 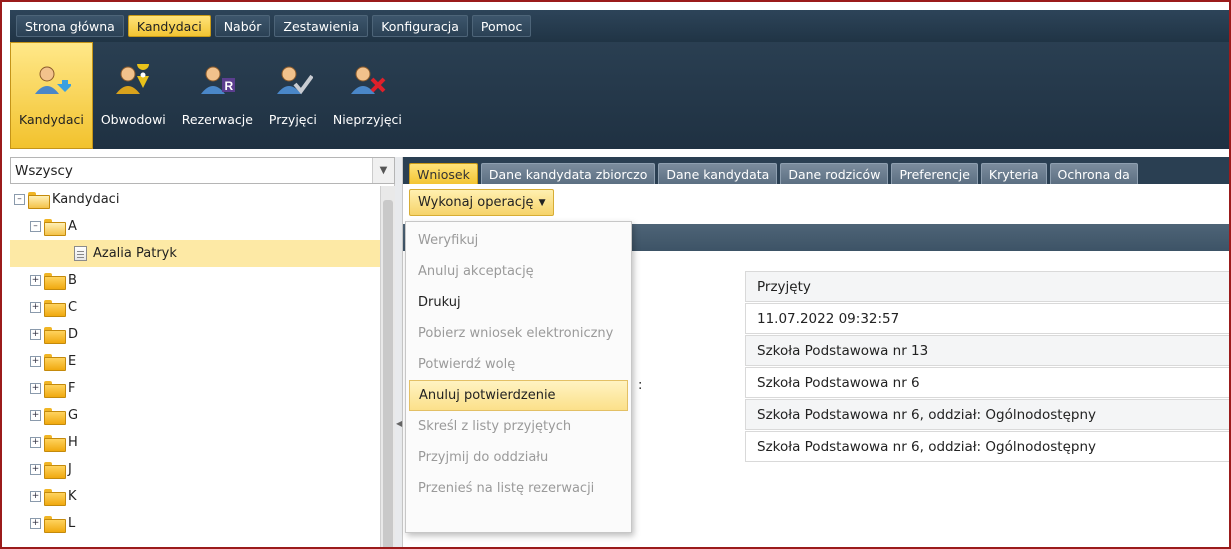 I want to click on menu-tab-home: Strona główna, so click(x=70, y=26).